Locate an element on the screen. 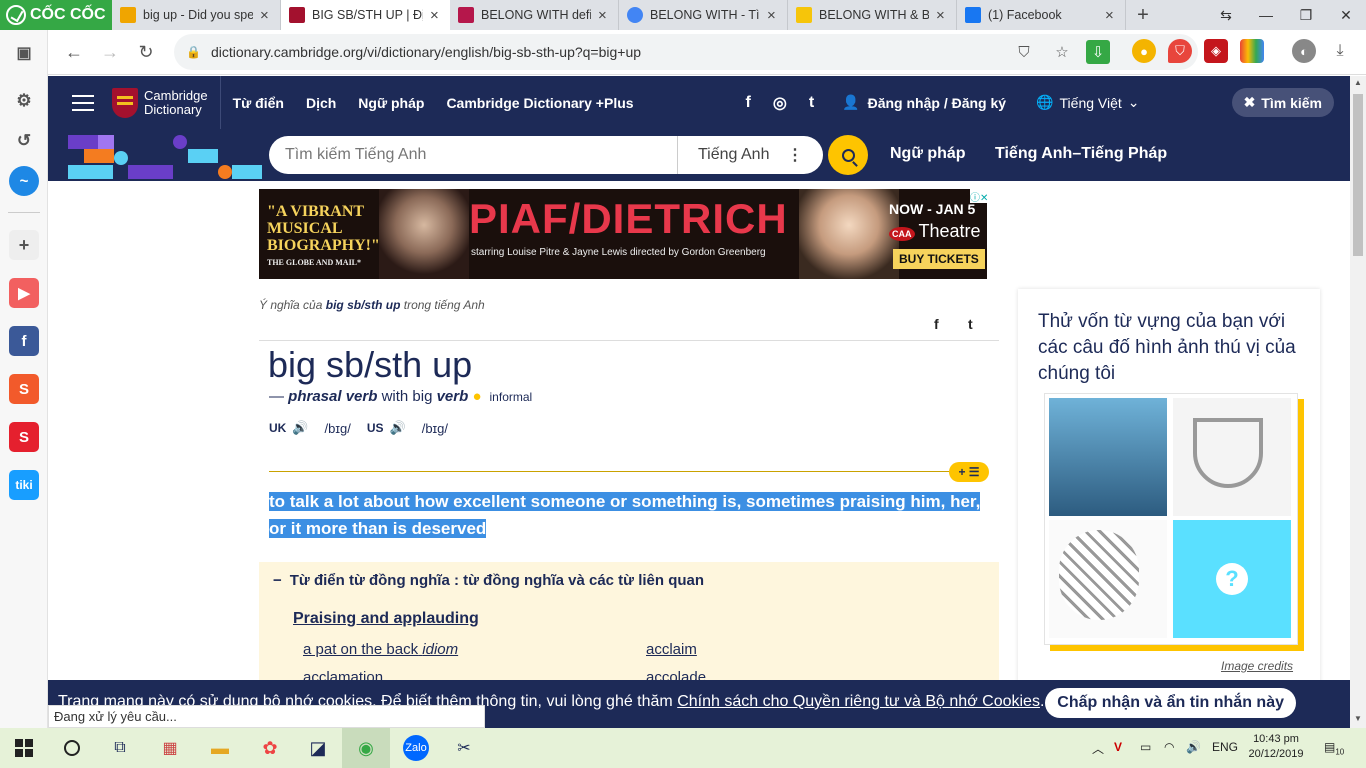 This screenshot has height=768, width=1366. coccoc-brand-button: CỐC CỐC is located at coordinates (56, 15).